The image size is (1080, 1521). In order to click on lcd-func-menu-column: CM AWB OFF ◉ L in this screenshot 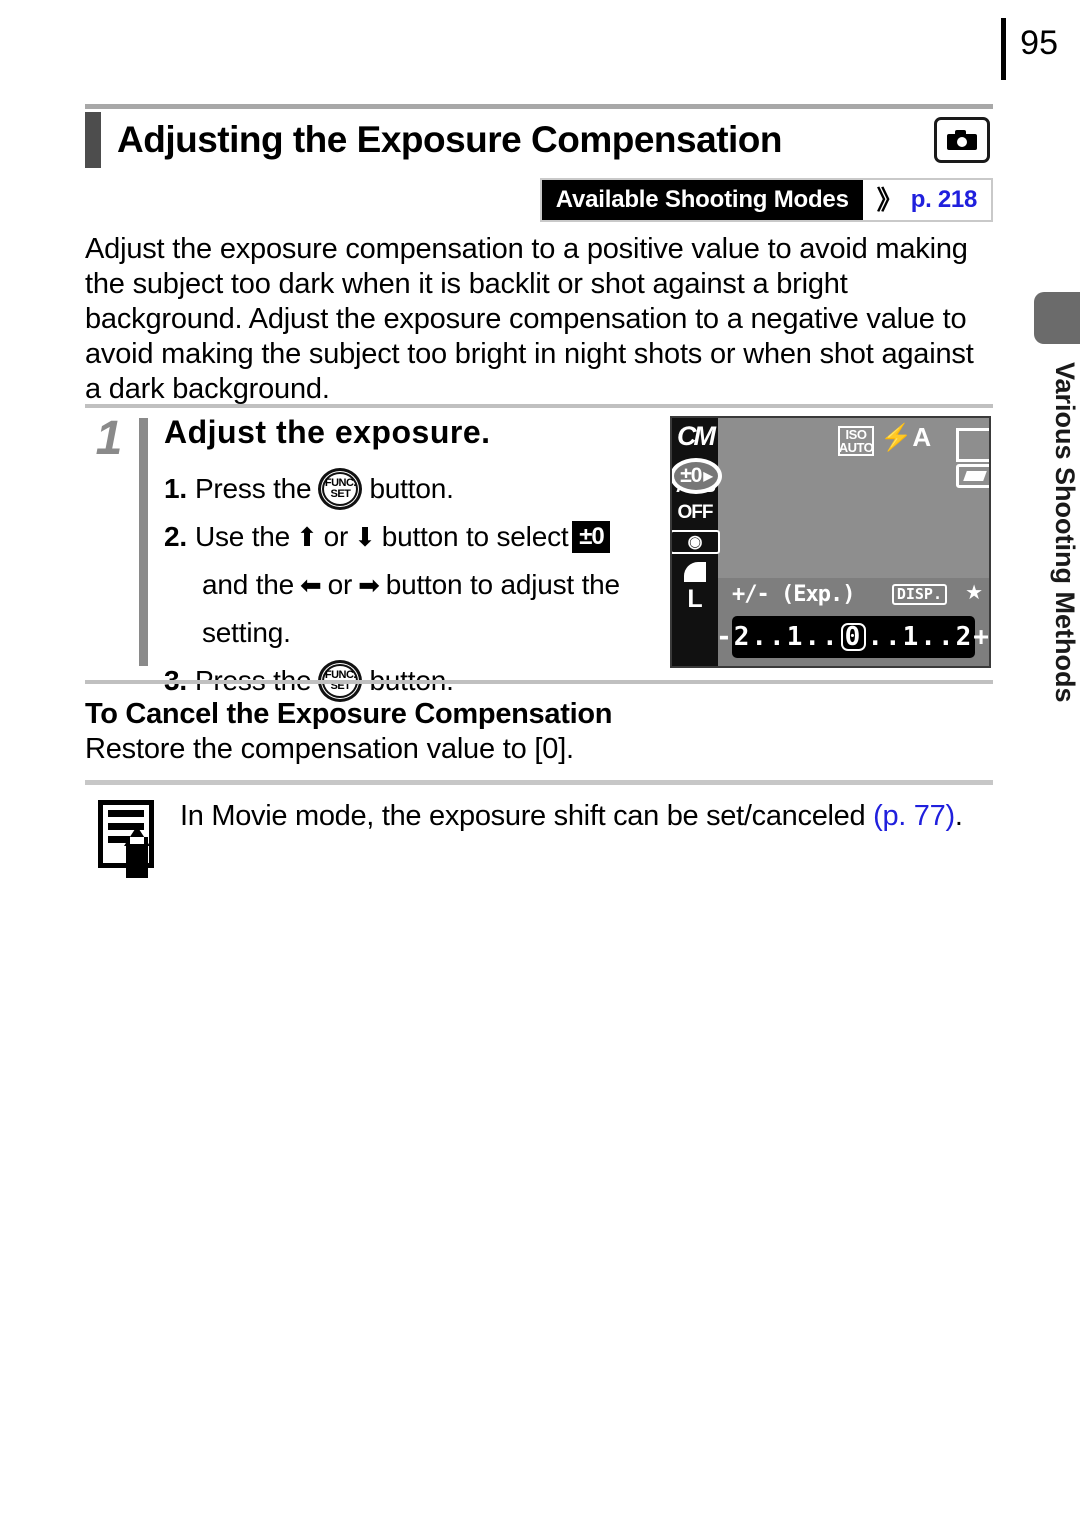, I will do `click(696, 542)`.